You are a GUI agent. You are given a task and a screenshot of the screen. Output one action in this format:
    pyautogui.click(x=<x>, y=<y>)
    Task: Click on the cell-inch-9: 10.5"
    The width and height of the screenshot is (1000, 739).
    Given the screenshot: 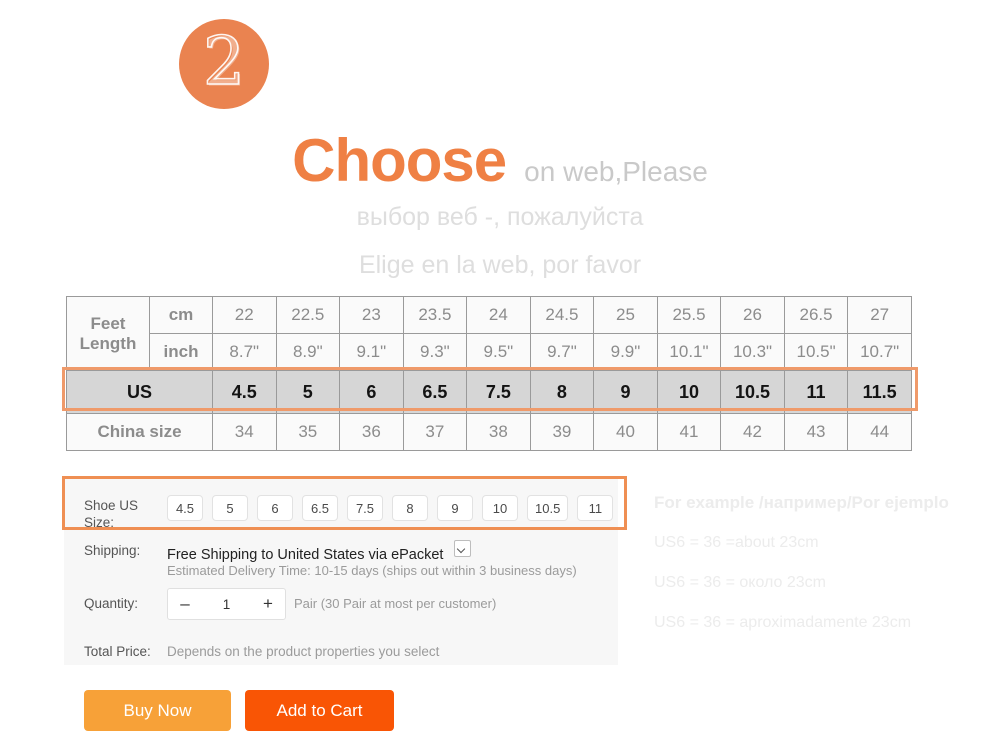 What is the action you would take?
    pyautogui.click(x=816, y=352)
    